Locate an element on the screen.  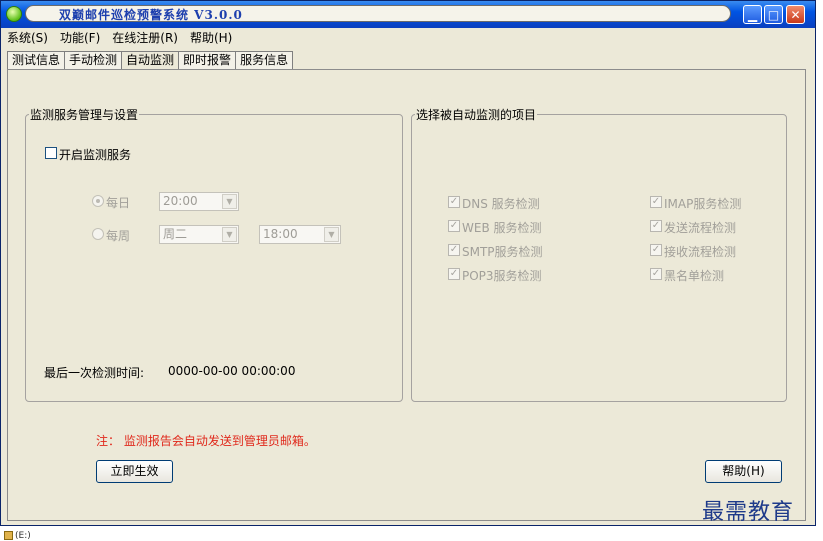
title-bar: 双巅邮件巡检预警系统 V3.0.0 ▁ □ ✕ is located at coordinates (408, 14).